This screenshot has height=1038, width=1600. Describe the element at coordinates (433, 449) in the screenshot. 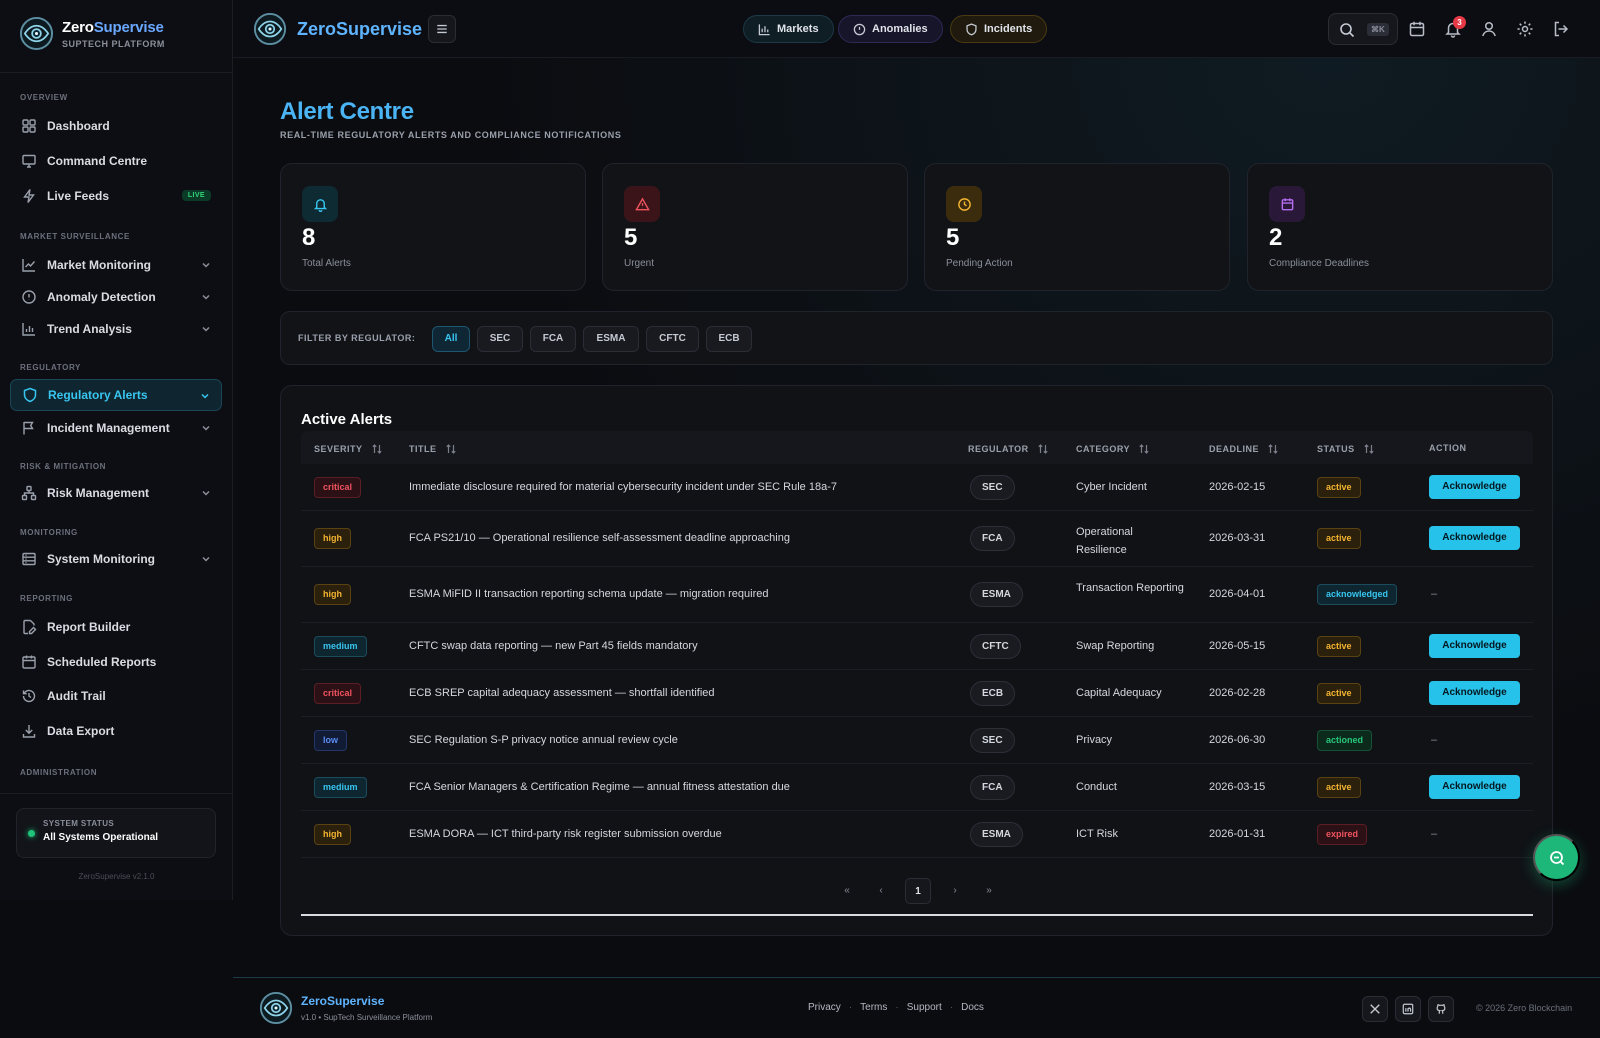

I see `column-title: TITLE` at that location.